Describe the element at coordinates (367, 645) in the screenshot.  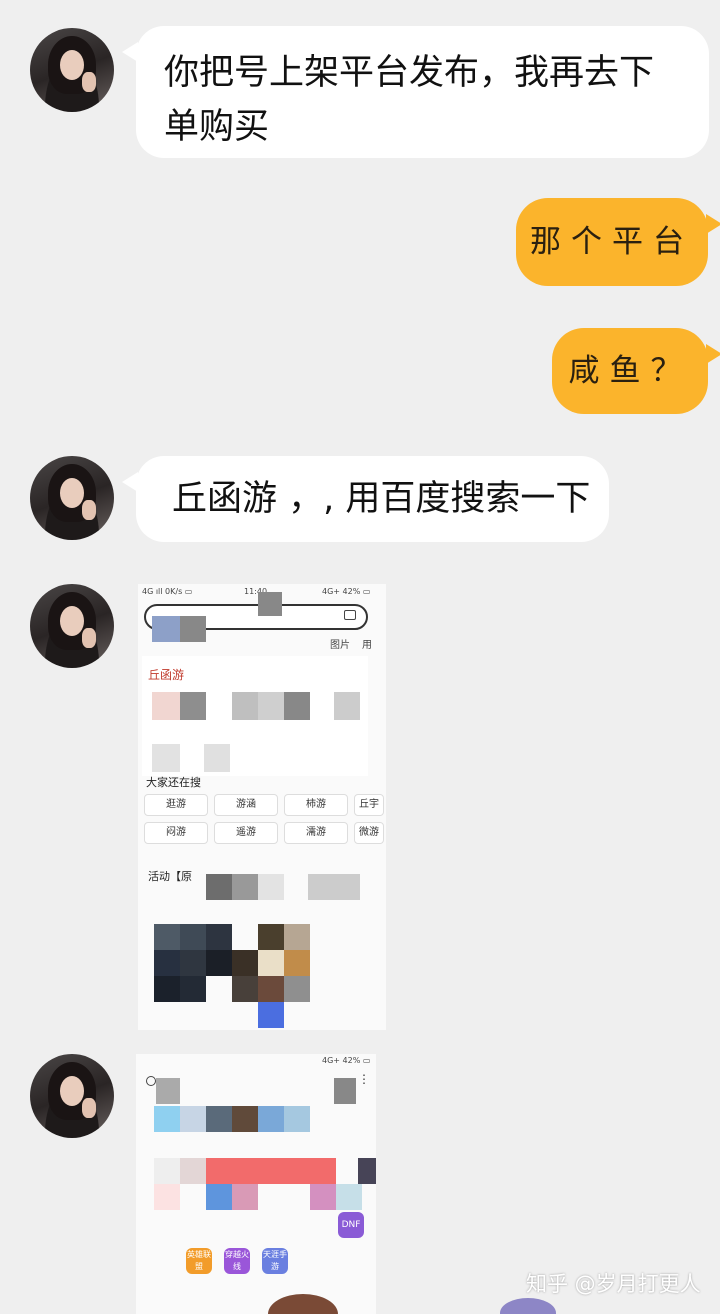
I see `tab-more: 用` at that location.